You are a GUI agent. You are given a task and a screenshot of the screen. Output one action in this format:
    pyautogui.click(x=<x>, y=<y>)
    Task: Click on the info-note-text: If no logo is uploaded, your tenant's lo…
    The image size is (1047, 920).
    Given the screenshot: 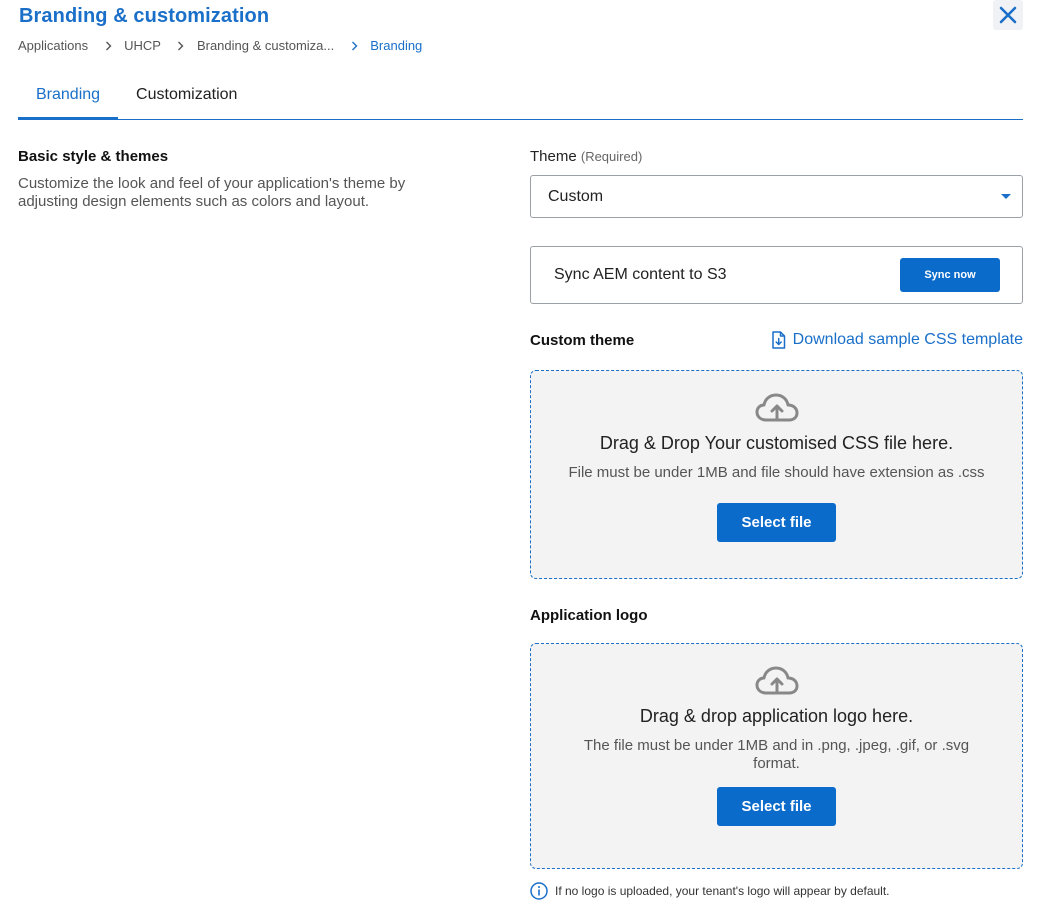 What is the action you would take?
    pyautogui.click(x=722, y=891)
    